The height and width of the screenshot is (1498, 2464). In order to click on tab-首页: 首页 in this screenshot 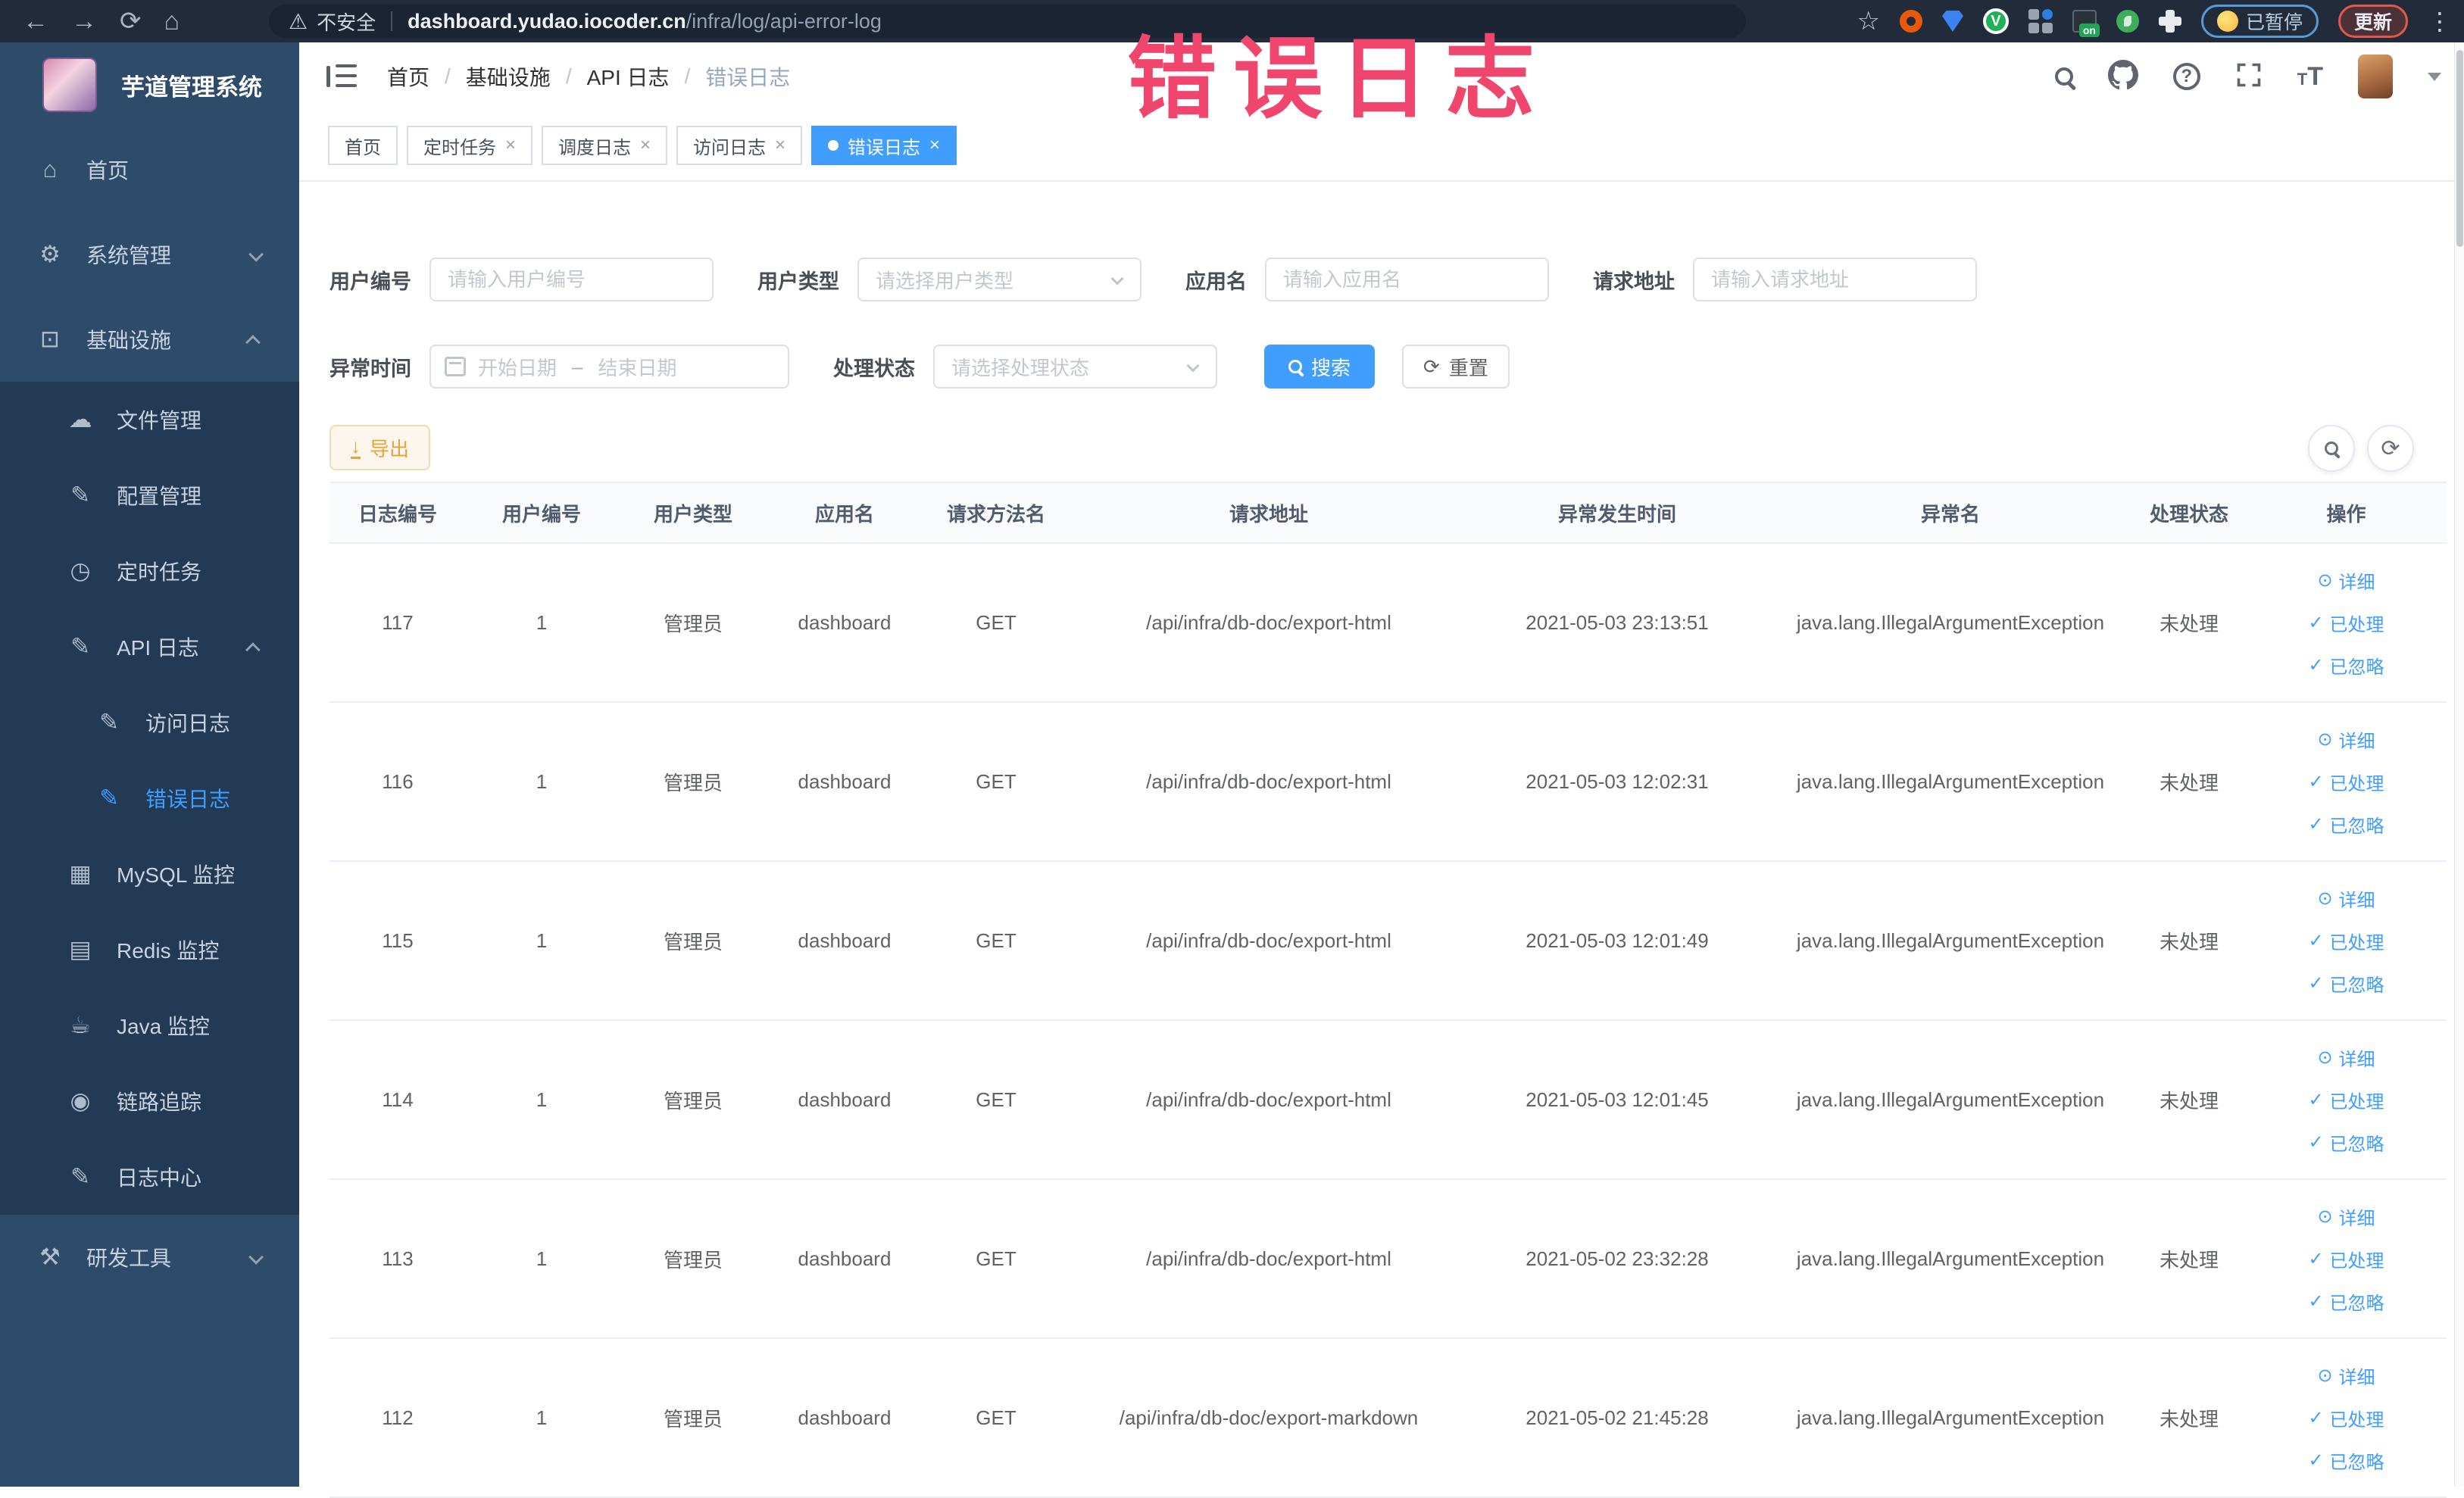, I will do `click(363, 145)`.